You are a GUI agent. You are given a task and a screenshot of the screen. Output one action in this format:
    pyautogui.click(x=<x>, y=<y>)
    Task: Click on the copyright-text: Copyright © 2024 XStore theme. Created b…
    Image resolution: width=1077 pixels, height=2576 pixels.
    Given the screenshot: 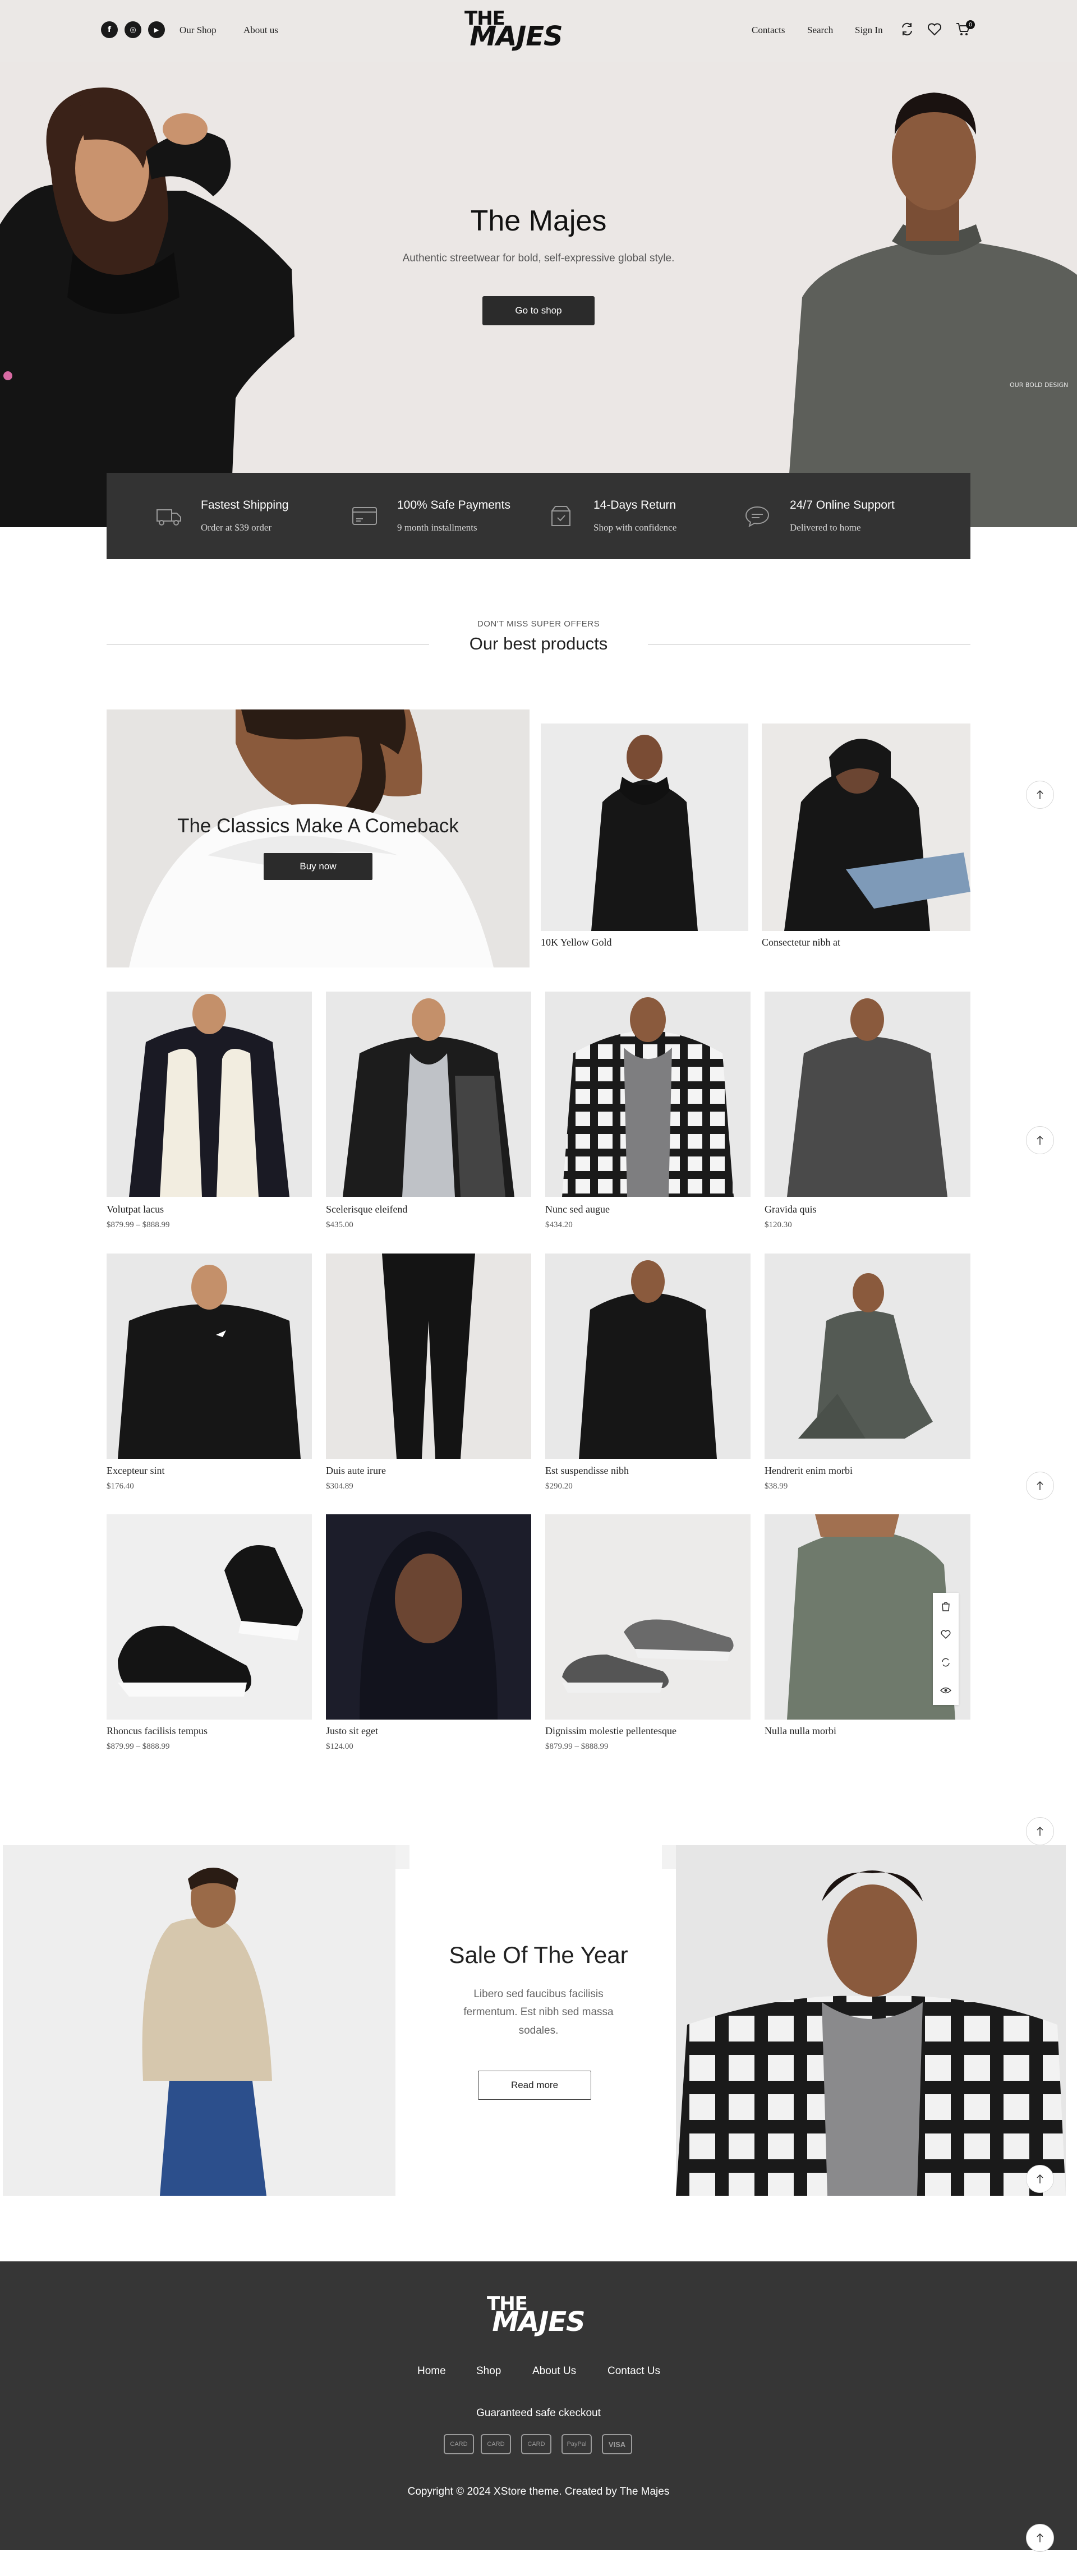 What is the action you would take?
    pyautogui.click(x=538, y=2491)
    